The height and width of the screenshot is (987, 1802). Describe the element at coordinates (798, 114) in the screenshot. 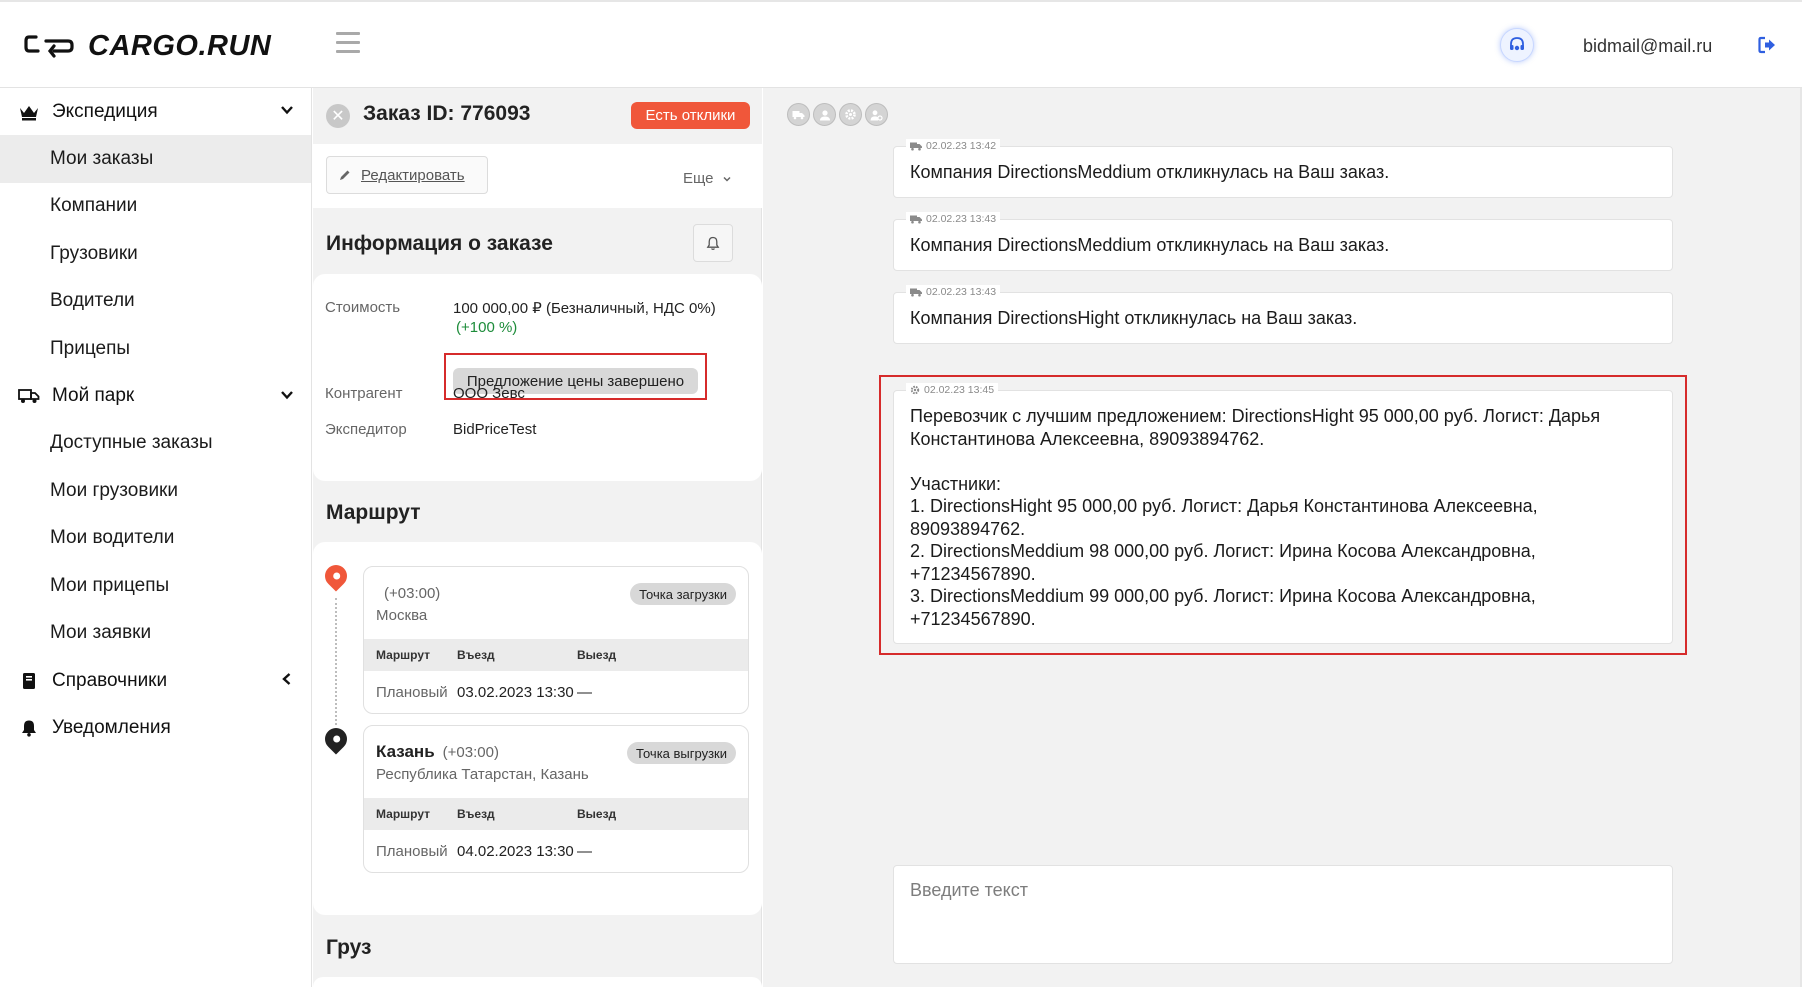

I see `truck-filter-icon` at that location.